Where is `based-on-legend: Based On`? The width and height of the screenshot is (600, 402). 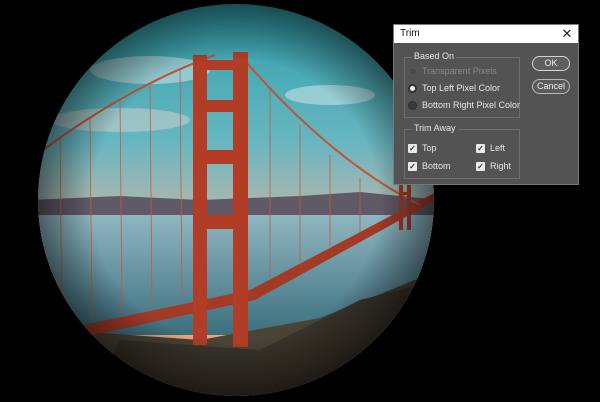
based-on-legend: Based On is located at coordinates (434, 56).